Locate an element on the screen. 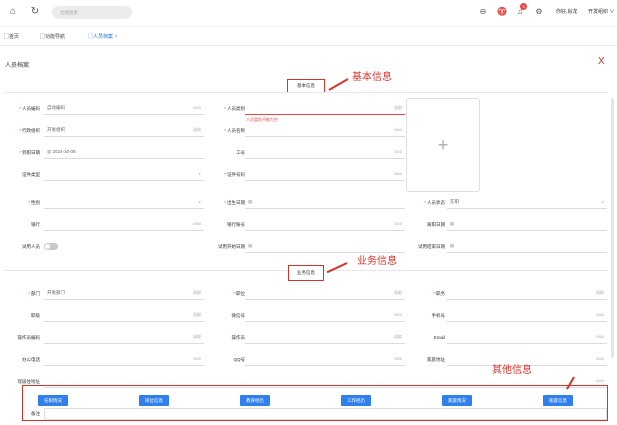  btn-family-status: 家庭情况 is located at coordinates (457, 400).